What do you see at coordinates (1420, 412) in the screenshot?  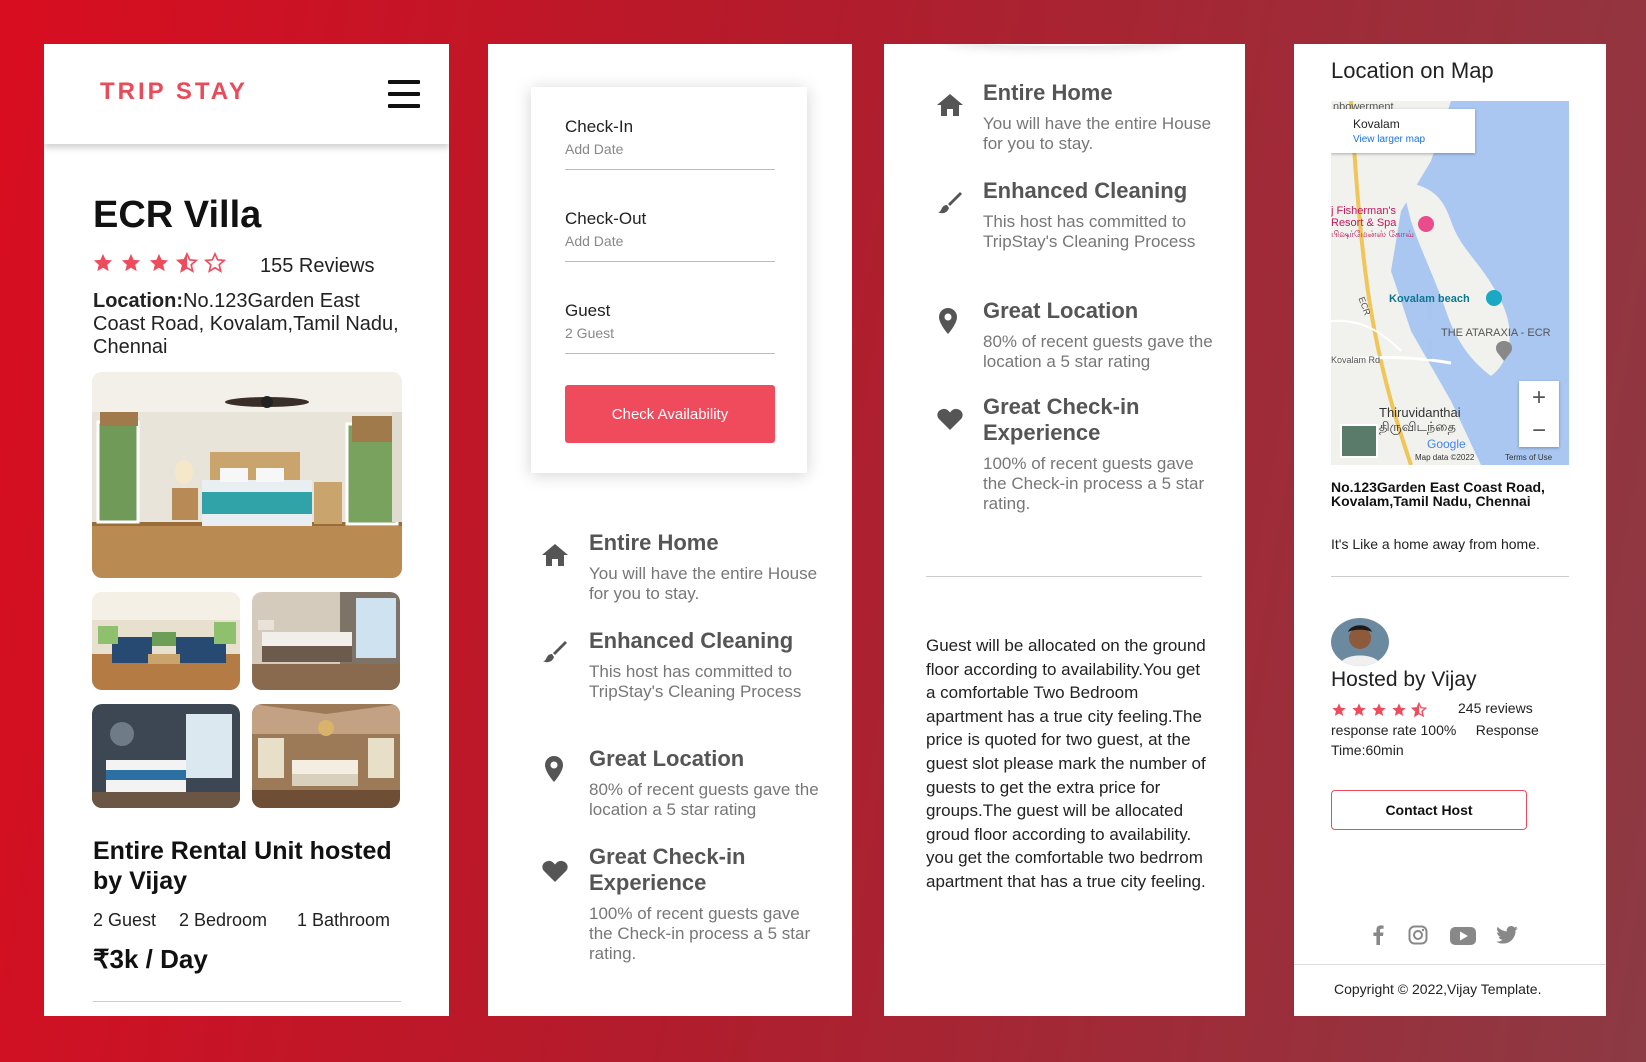 I see `map-label: Thiruvidanthai` at bounding box center [1420, 412].